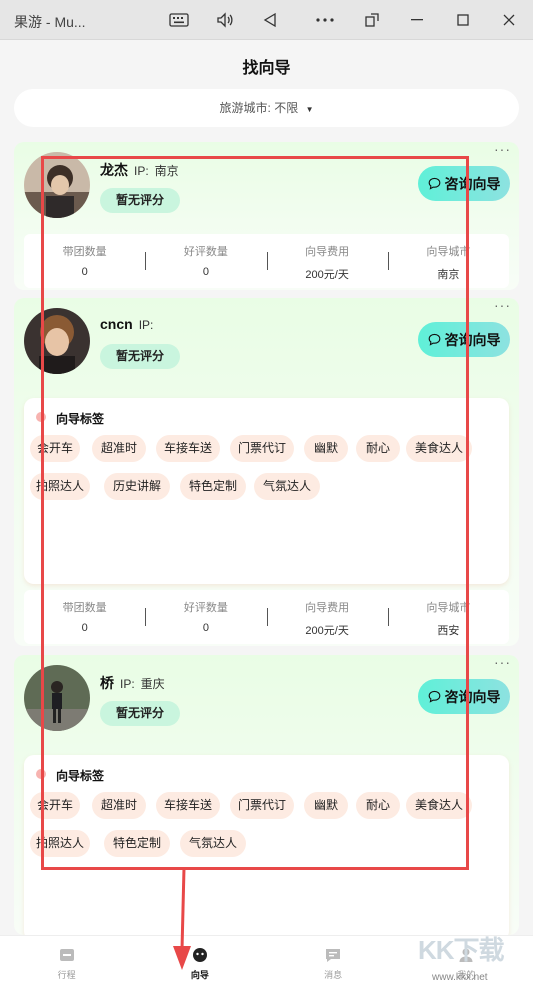 The width and height of the screenshot is (533, 988). I want to click on watermark-url: www.kkx.net, so click(460, 977).